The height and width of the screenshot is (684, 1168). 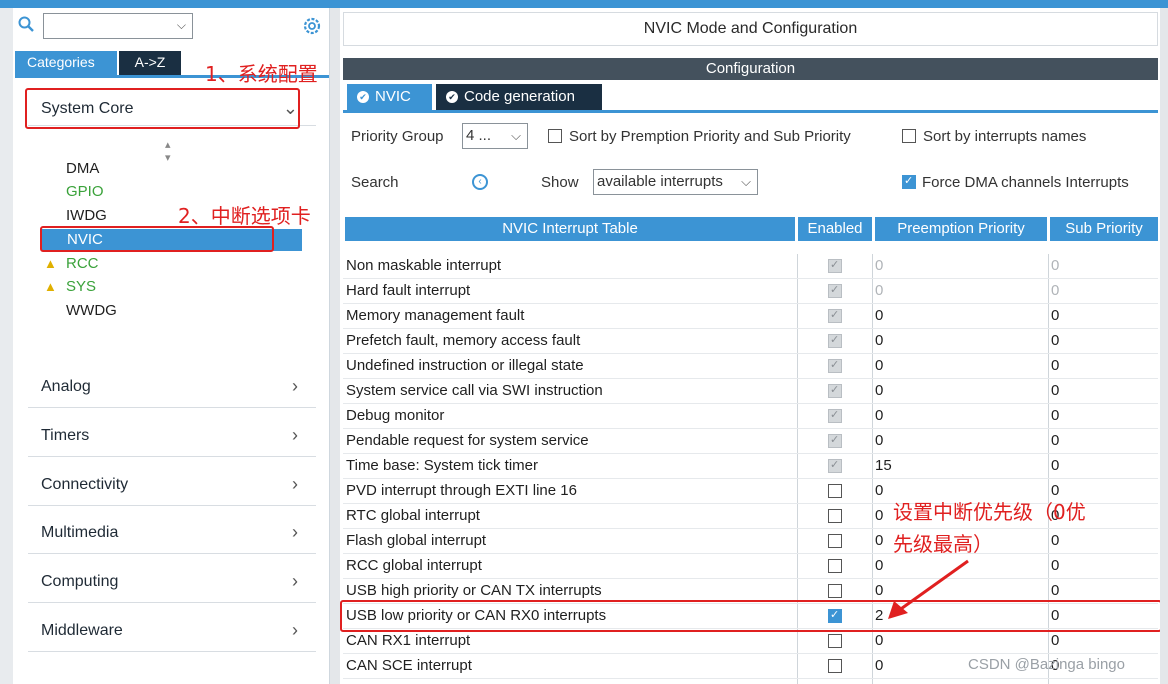 I want to click on category-label: Connectivity, so click(x=85, y=484).